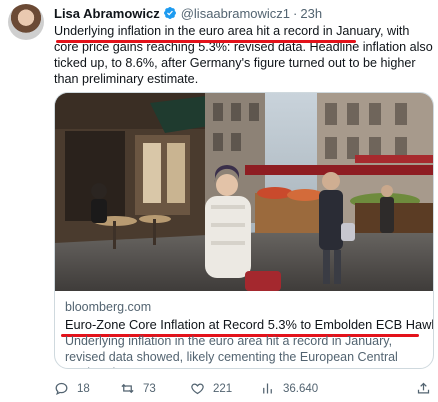  I want to click on underline-annotation, so click(206, 41).